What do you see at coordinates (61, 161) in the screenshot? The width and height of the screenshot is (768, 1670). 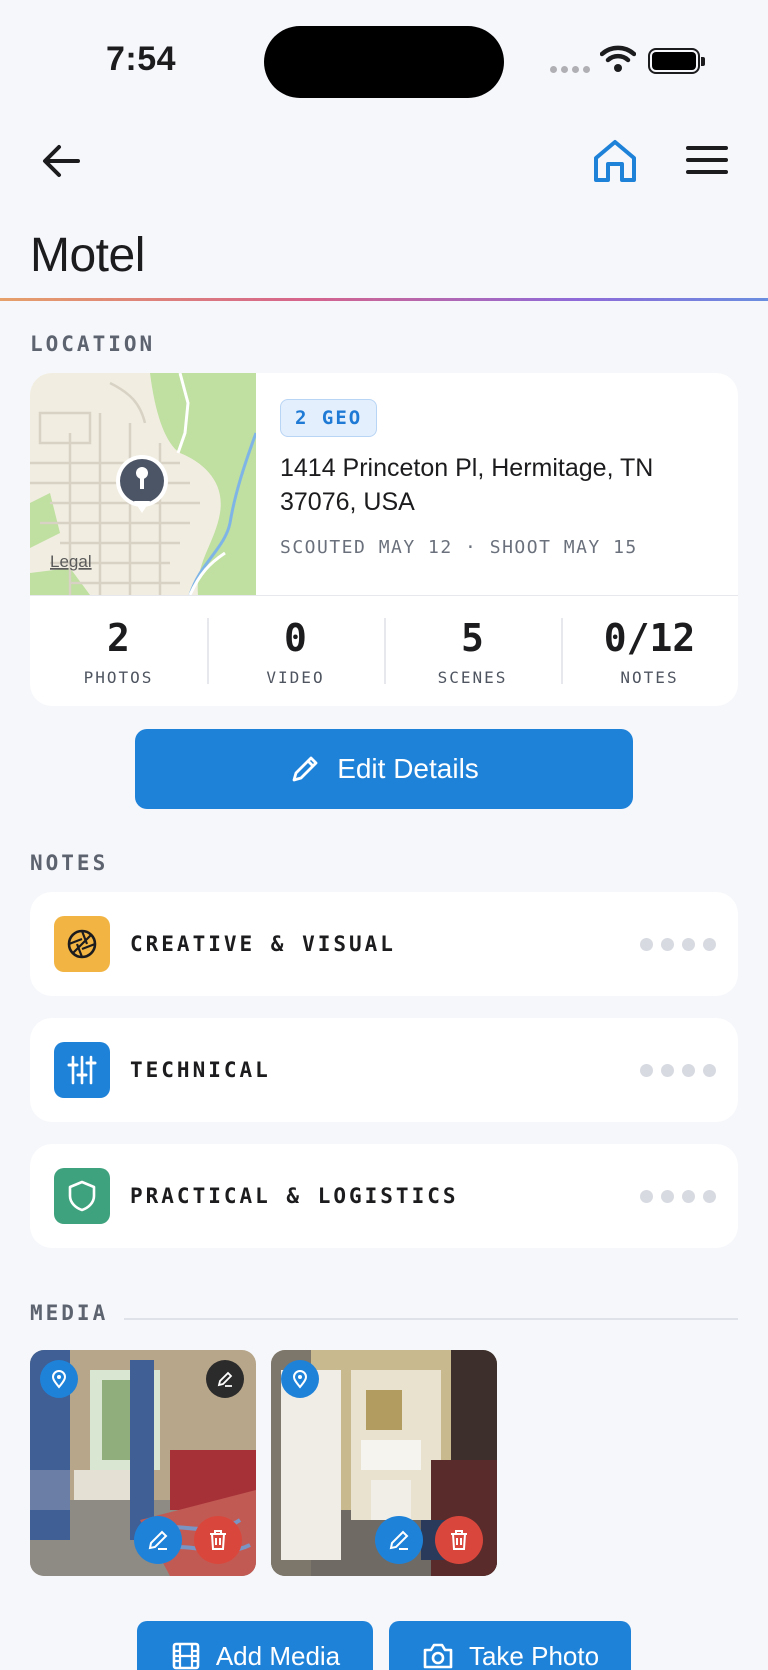 I see `back-arrow-icon` at bounding box center [61, 161].